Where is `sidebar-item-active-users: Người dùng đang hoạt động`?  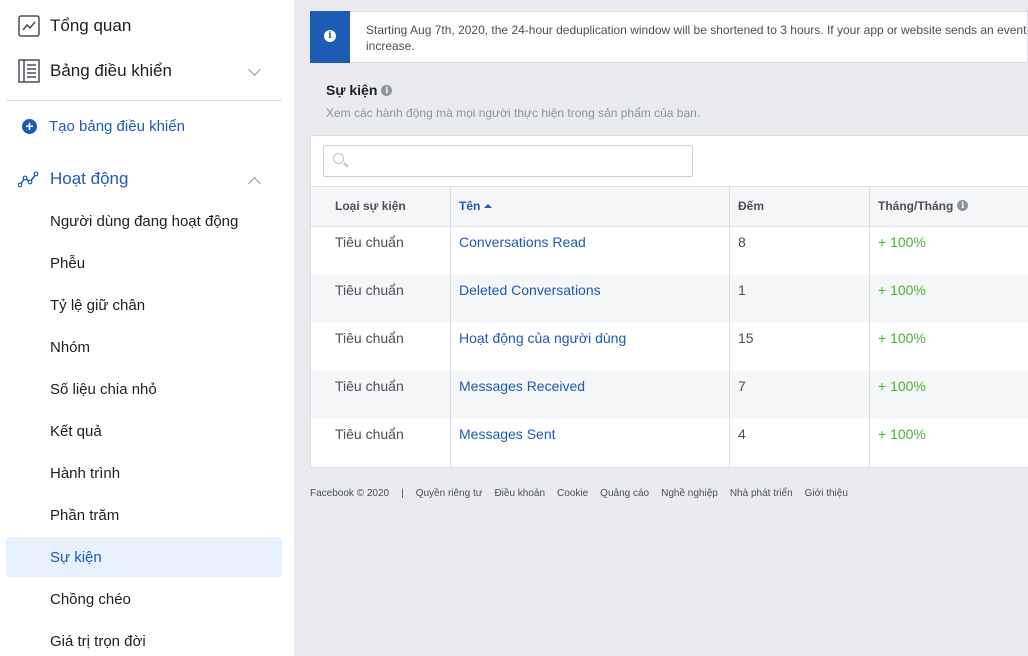 sidebar-item-active-users: Người dùng đang hoạt động is located at coordinates (144, 221).